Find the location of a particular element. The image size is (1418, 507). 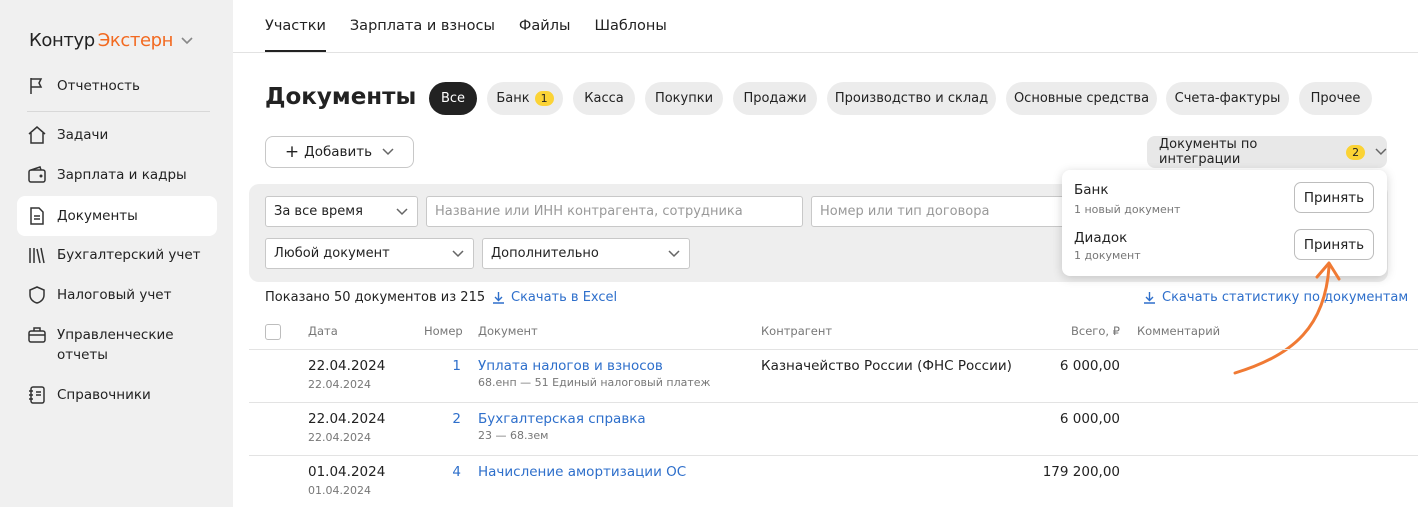

sidebar-item-reference: Справочники is located at coordinates (117, 395).